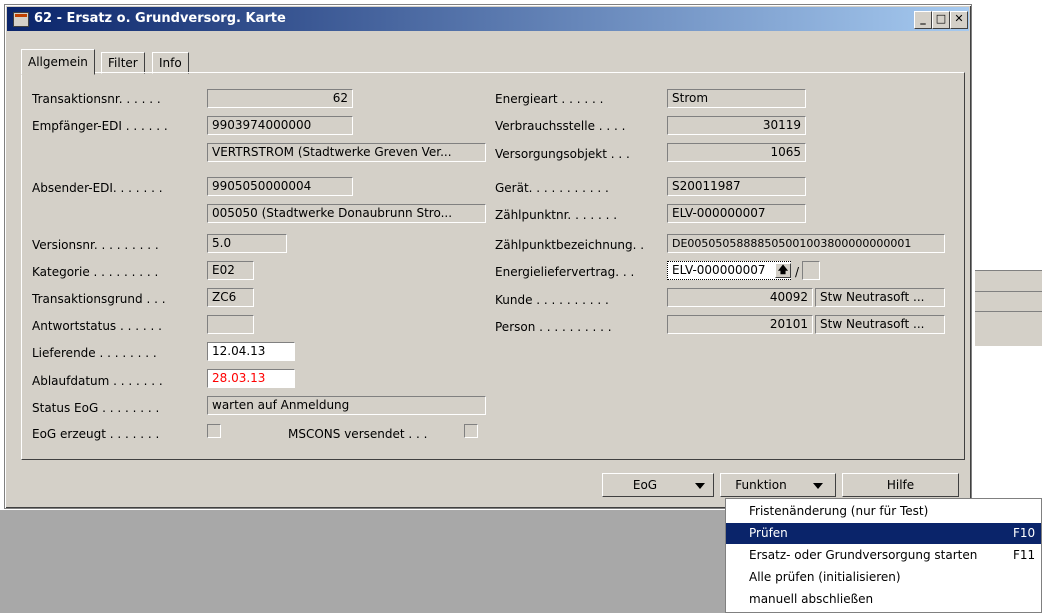 The width and height of the screenshot is (1042, 613). What do you see at coordinates (761, 485) in the screenshot?
I see `funktion-button-label: Funktion` at bounding box center [761, 485].